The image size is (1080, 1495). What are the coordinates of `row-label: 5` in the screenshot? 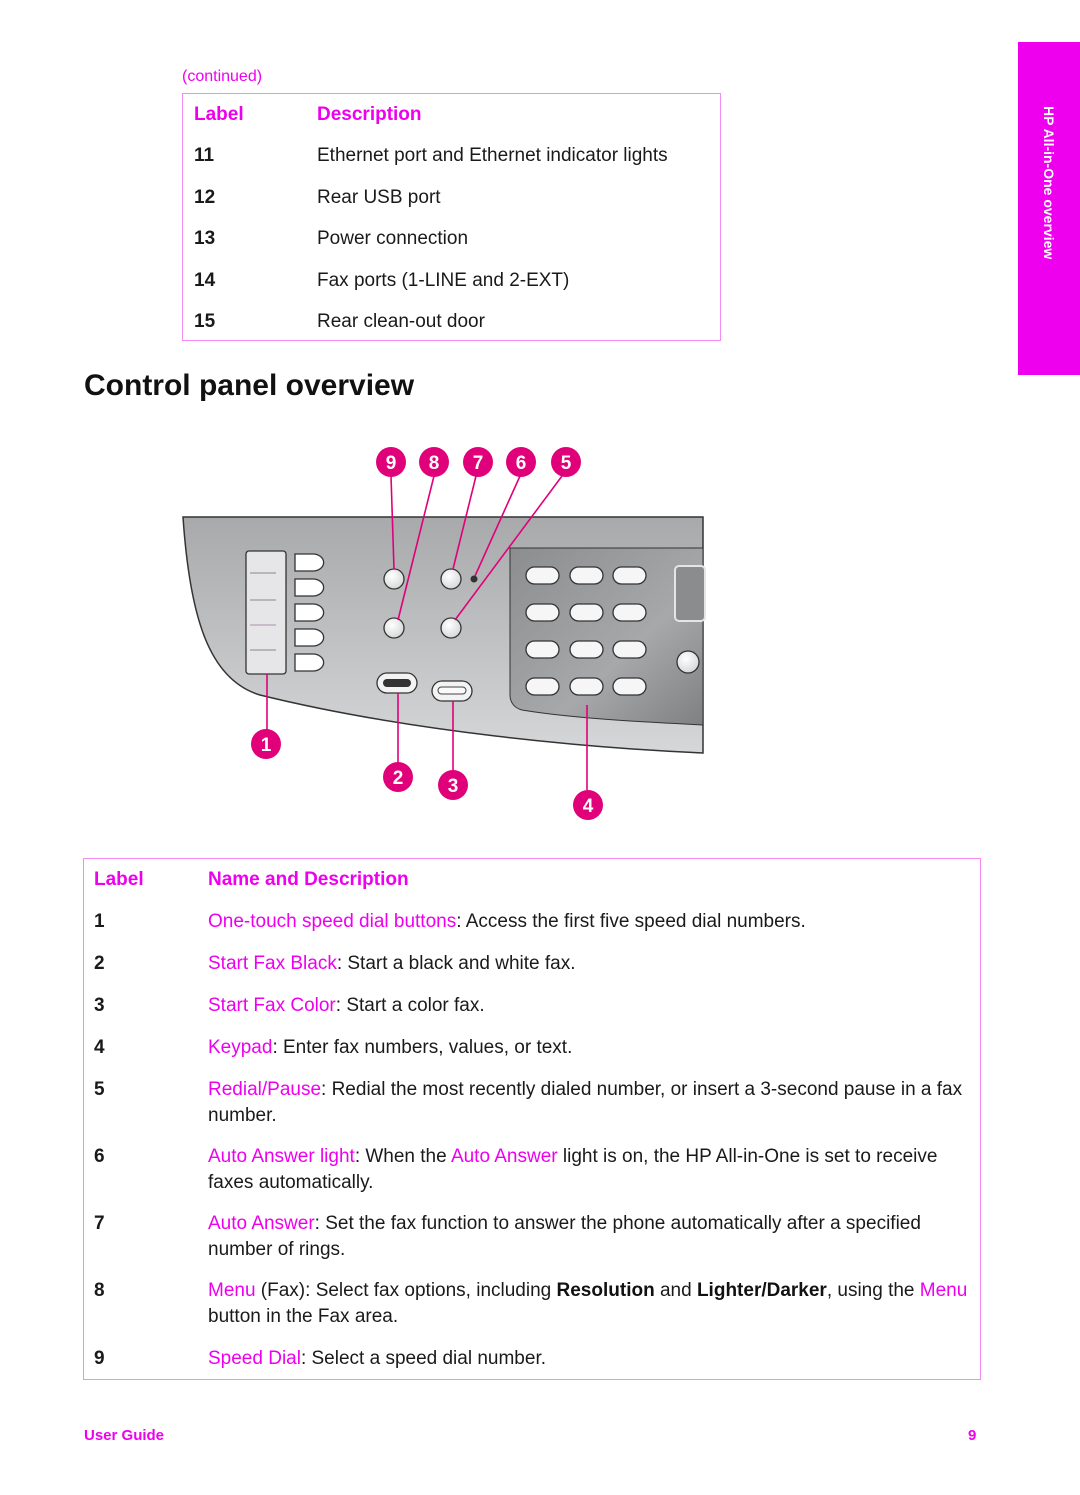 It's located at (99, 1089).